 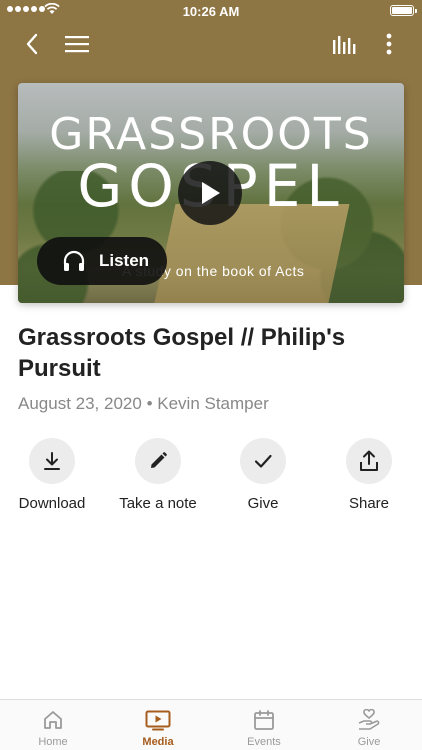 What do you see at coordinates (389, 44) in the screenshot?
I see `more-vertical-icon` at bounding box center [389, 44].